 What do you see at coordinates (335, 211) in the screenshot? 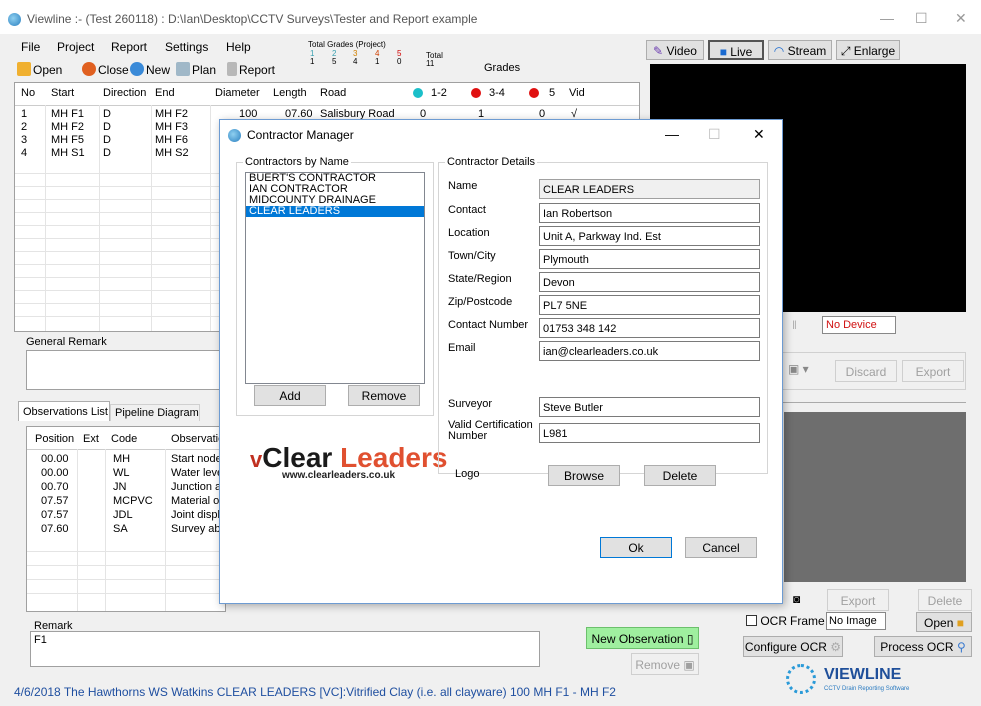
I see `list-item-selected: CLEAR LEADERS` at bounding box center [335, 211].